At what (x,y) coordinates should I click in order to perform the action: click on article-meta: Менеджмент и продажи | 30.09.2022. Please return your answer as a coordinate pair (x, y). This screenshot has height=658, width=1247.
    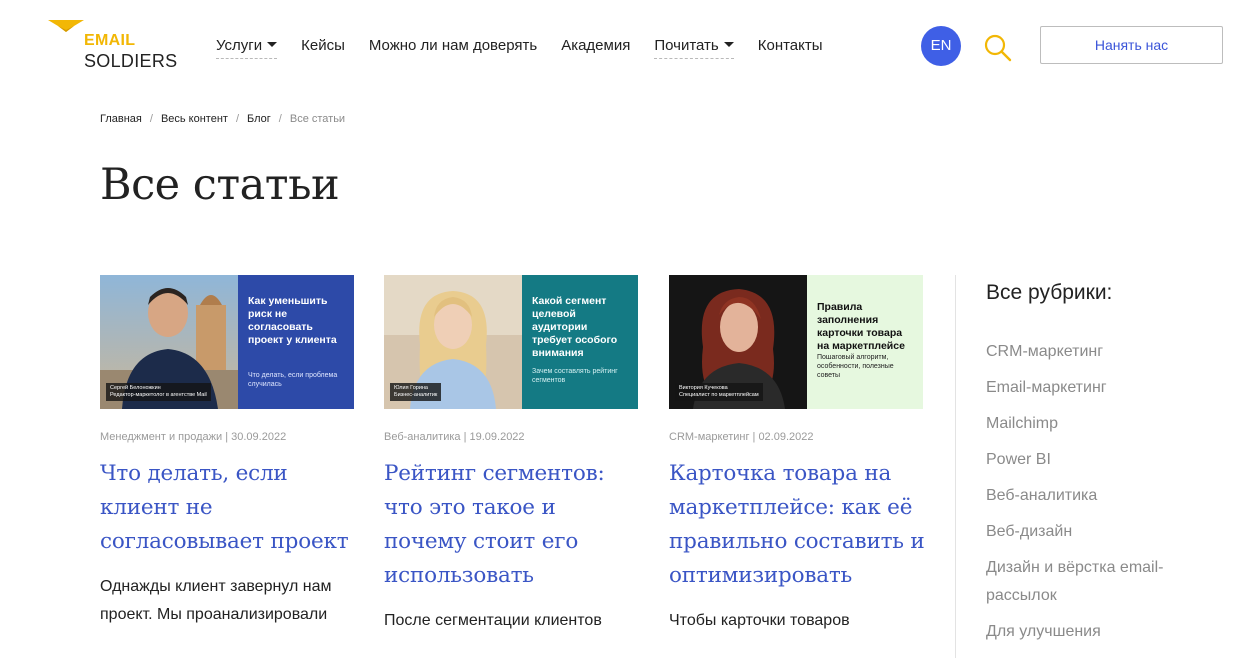
    Looking at the image, I should click on (193, 437).